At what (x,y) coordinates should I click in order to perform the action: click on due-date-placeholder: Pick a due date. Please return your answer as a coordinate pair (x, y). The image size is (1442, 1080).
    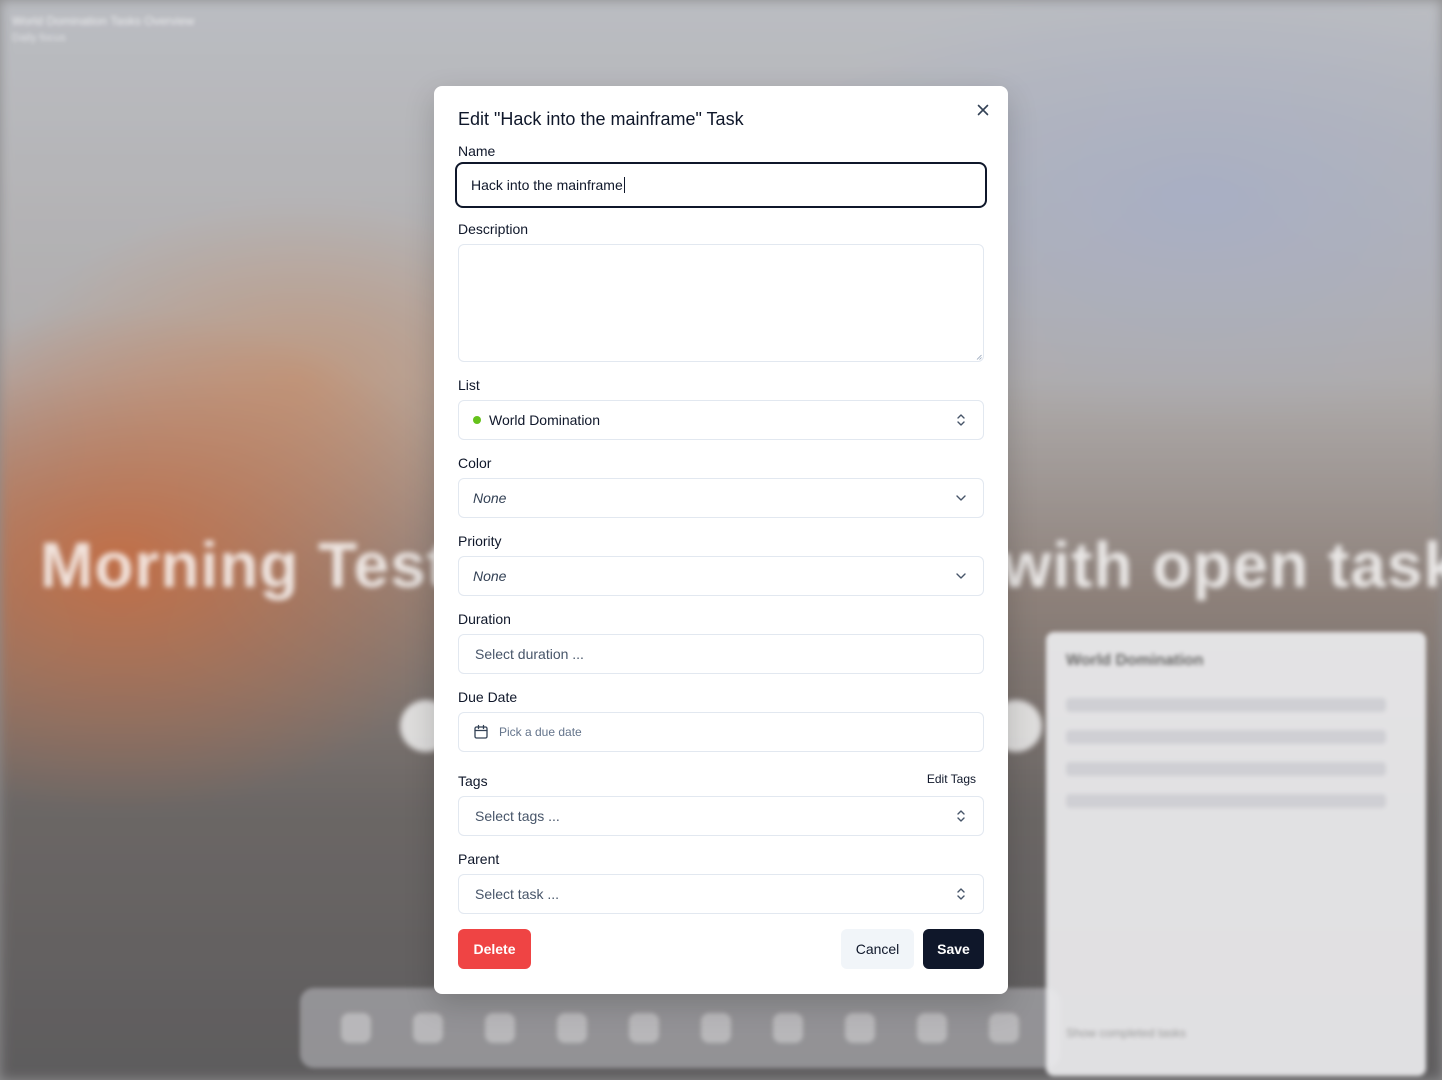
    Looking at the image, I should click on (540, 732).